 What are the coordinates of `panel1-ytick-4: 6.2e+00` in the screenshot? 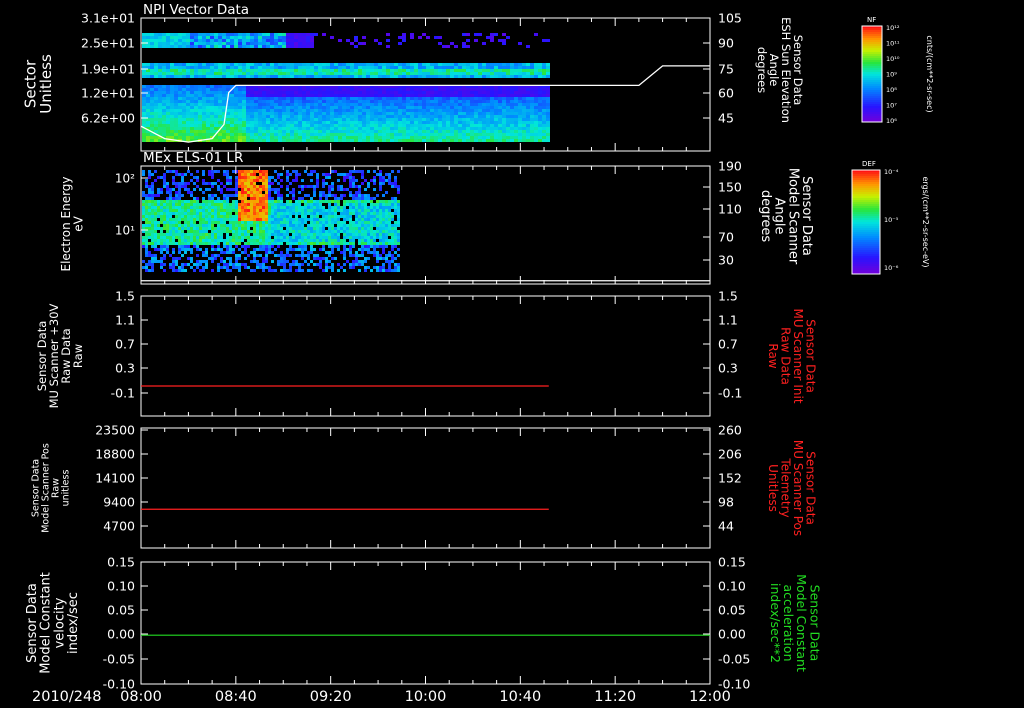 It's located at (108, 118).